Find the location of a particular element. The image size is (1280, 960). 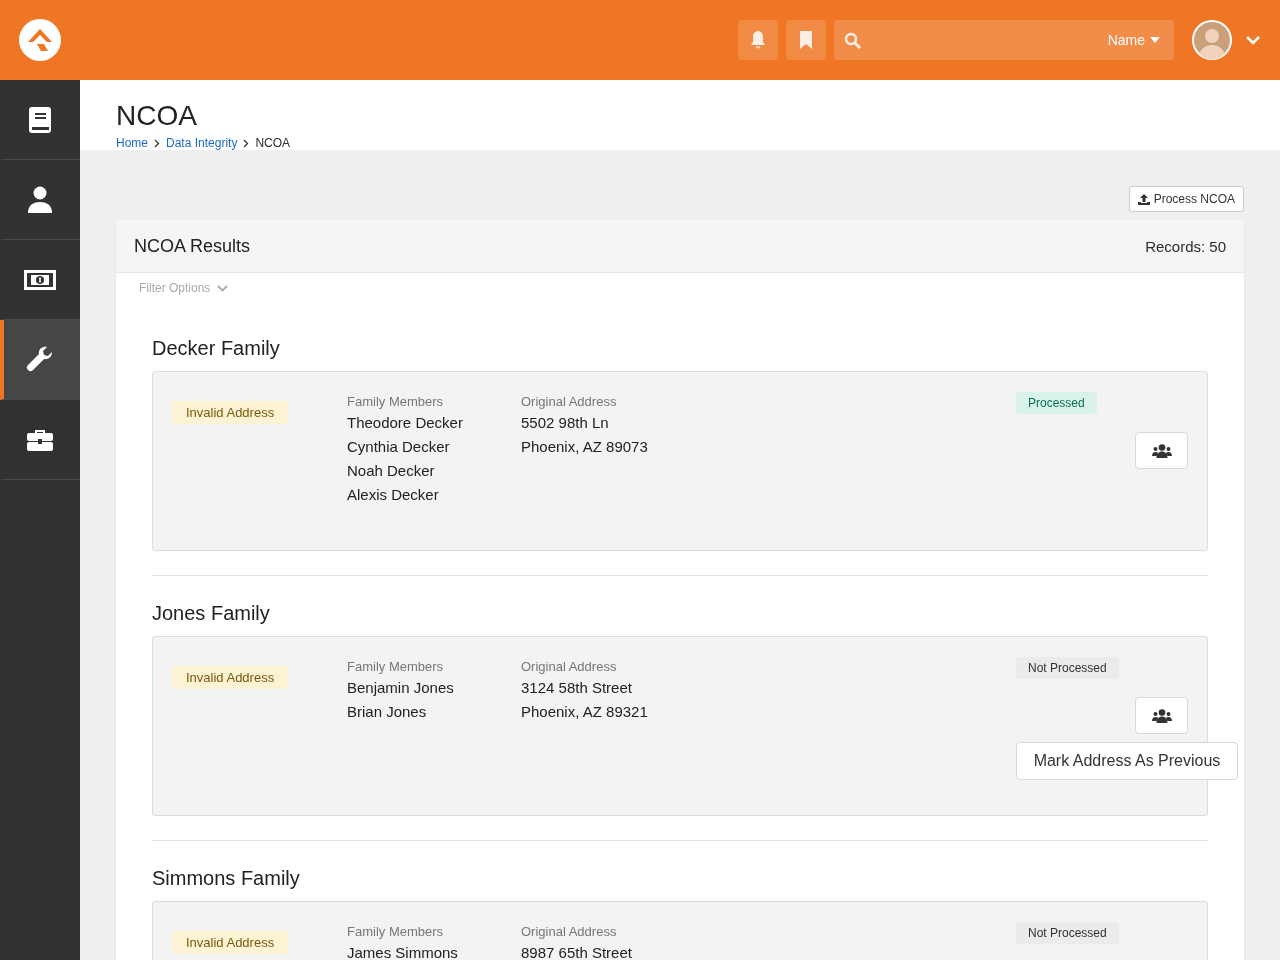

panel-title: NCOA Results is located at coordinates (192, 246).